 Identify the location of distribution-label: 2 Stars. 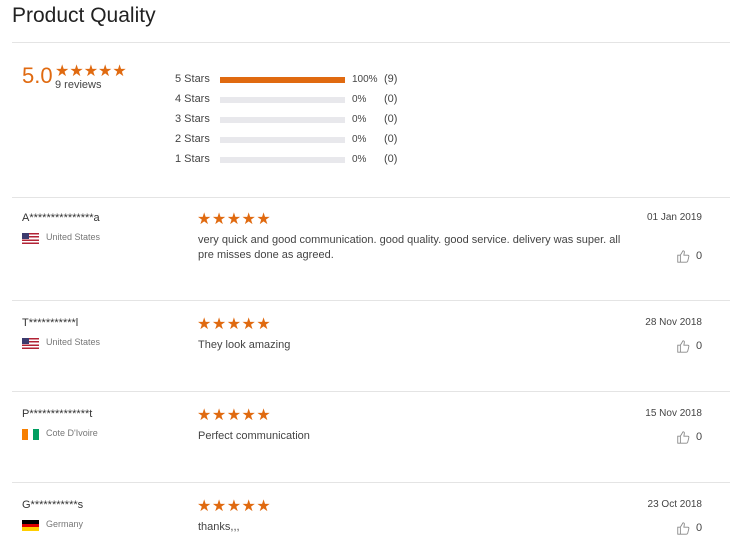
(192, 139).